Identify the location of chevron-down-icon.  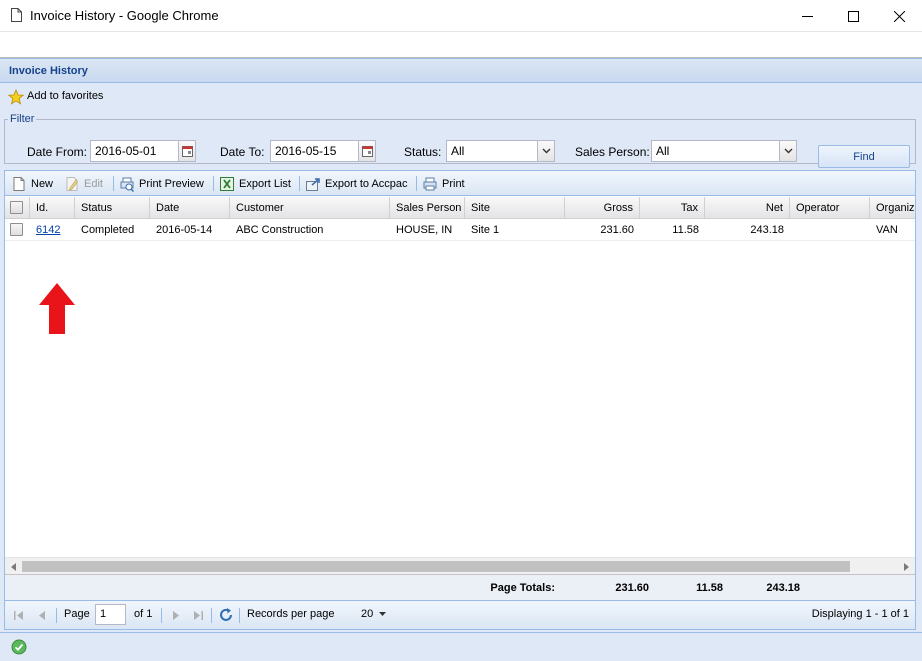
(546, 151).